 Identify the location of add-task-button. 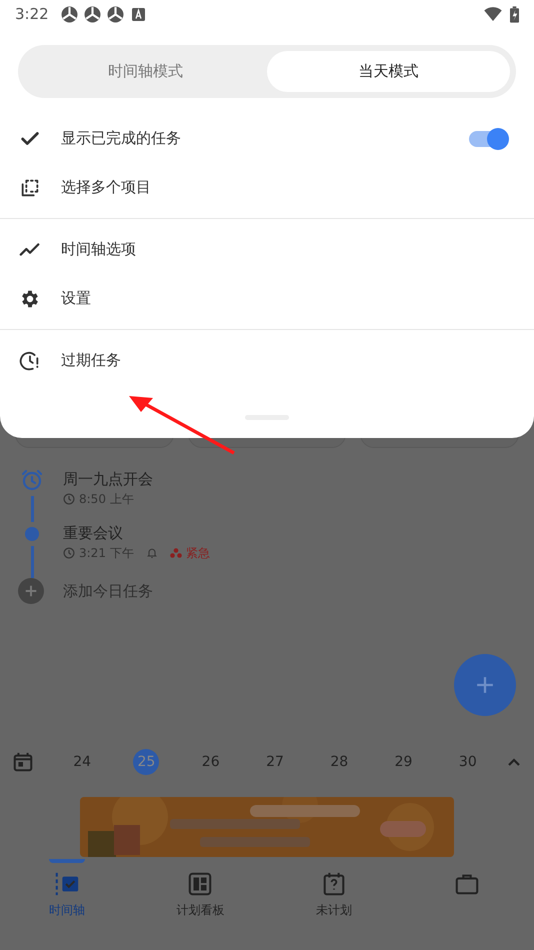
(31, 591).